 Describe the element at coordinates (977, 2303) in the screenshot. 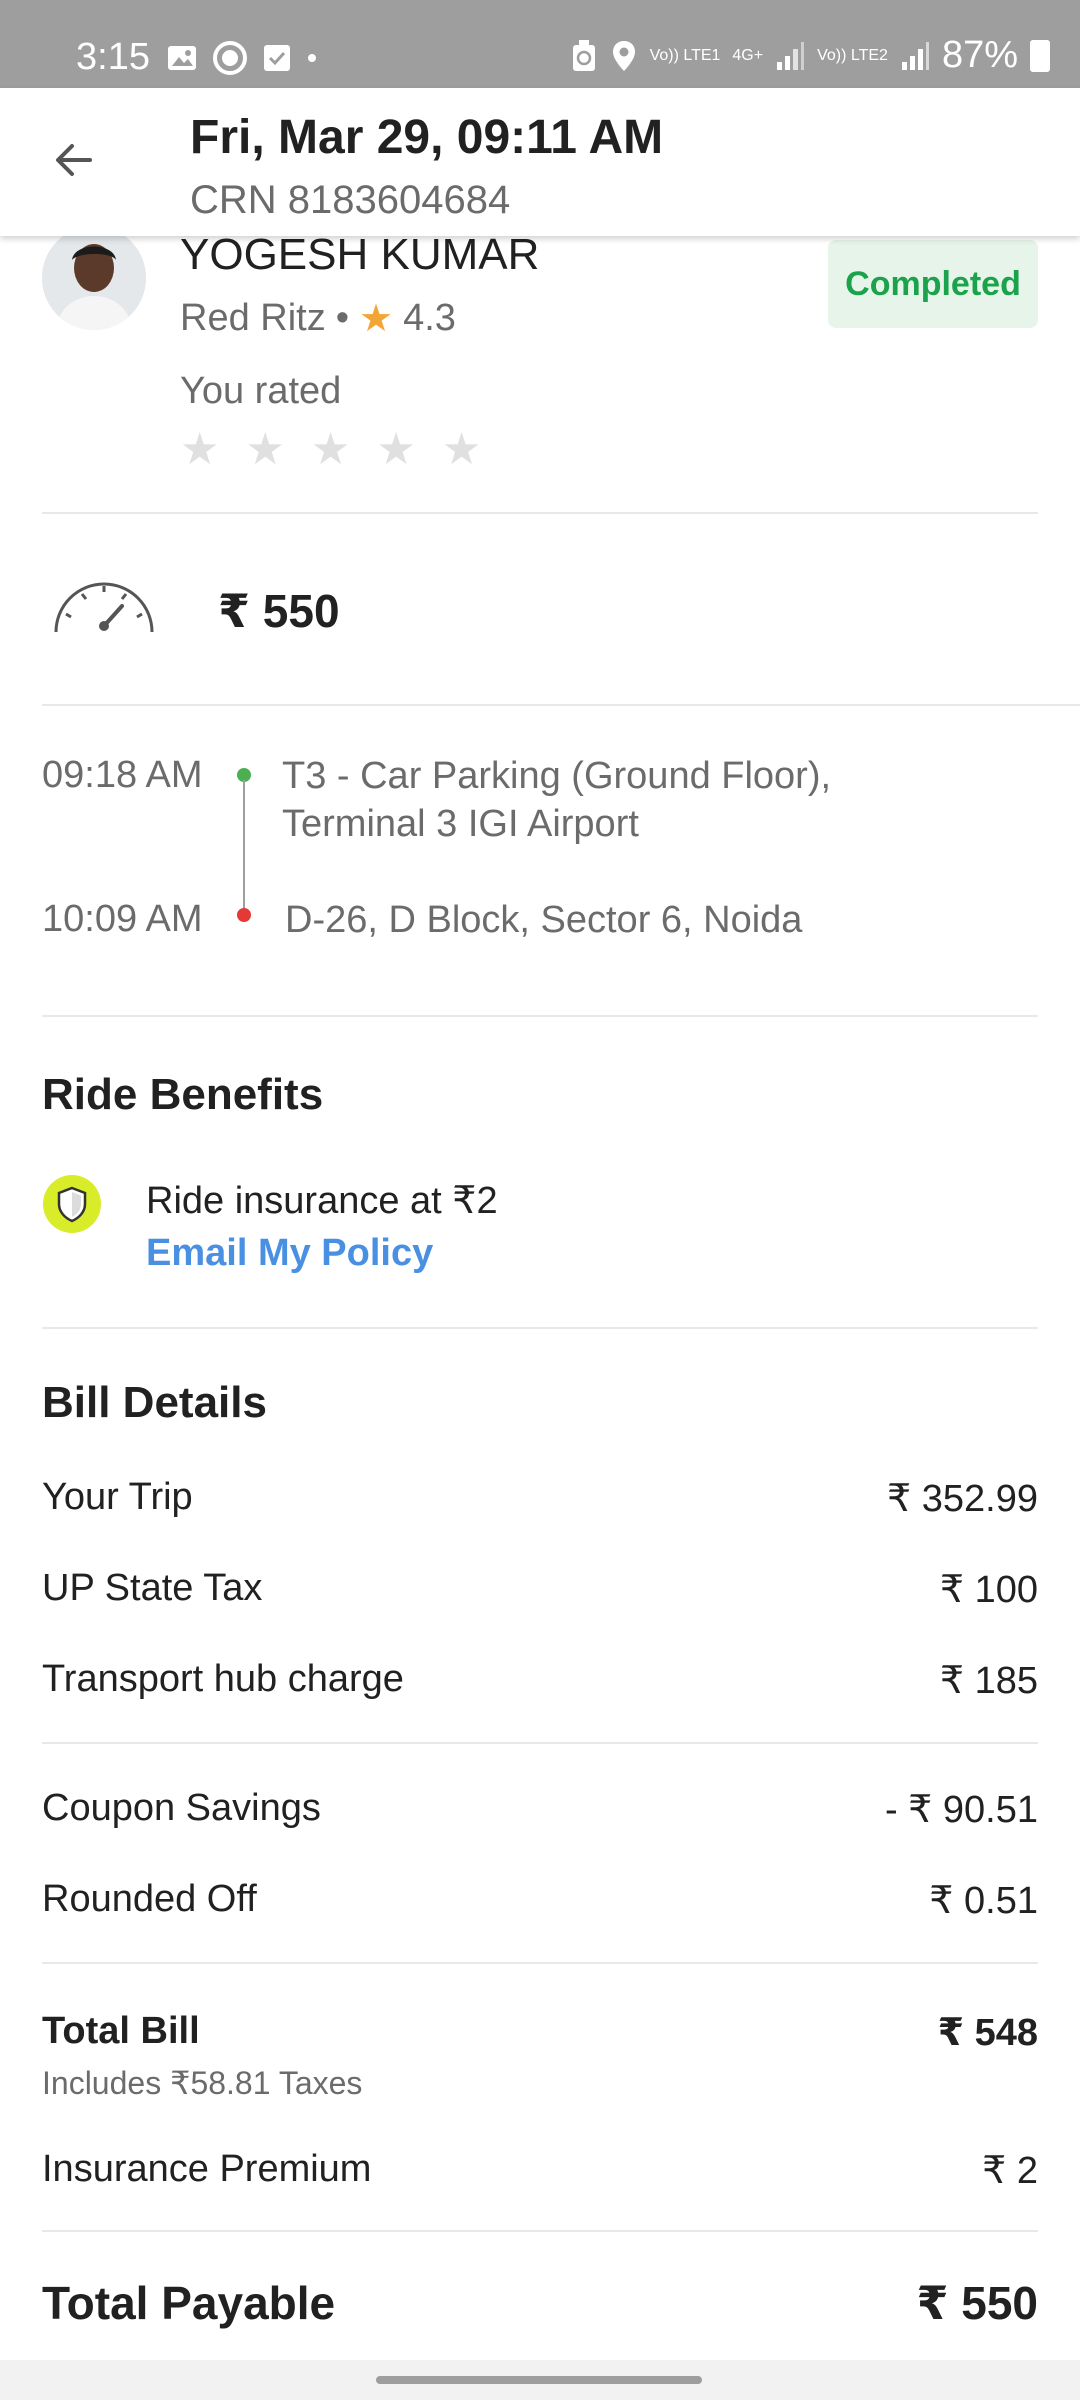

I see `total-payable-value: ₹ 550` at that location.